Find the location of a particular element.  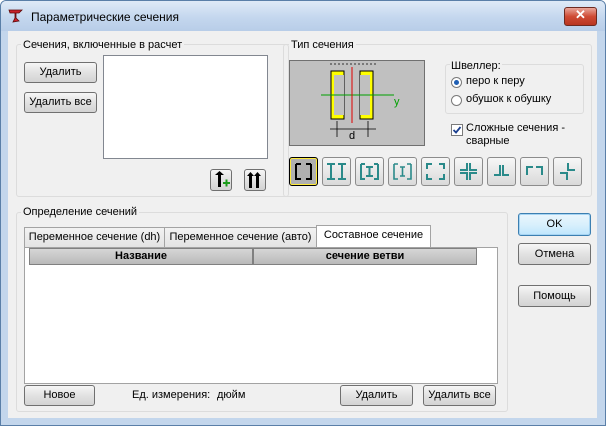

ok-button: OK is located at coordinates (554, 224).